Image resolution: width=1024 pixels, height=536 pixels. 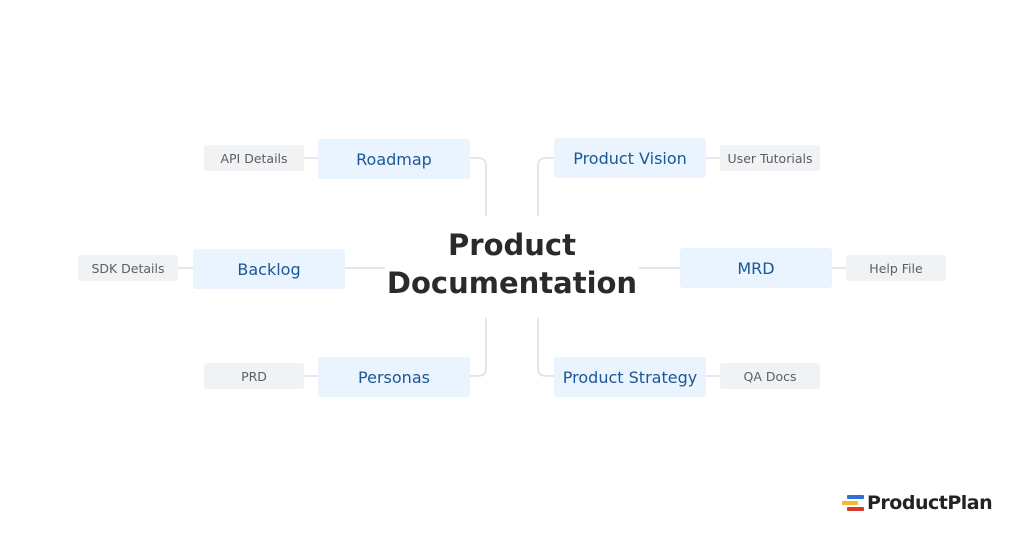 I want to click on logo-bar-yellow, so click(x=850, y=503).